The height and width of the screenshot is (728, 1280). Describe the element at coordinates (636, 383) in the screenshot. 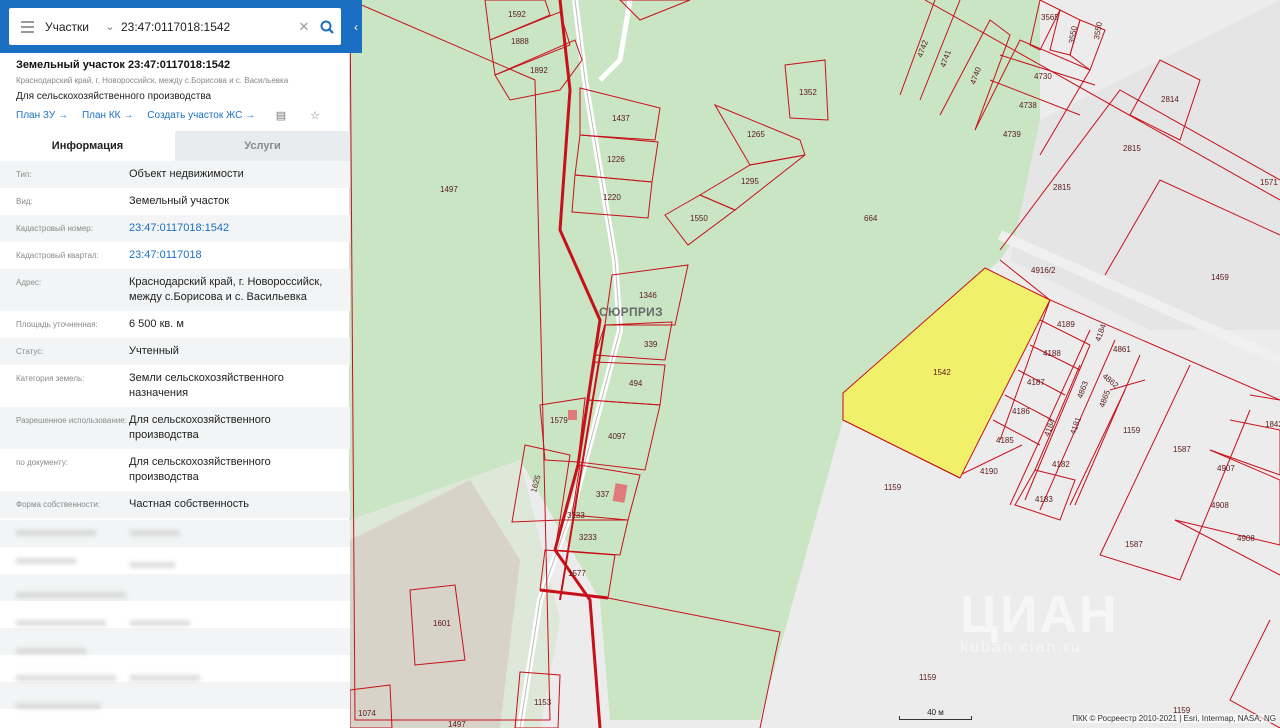

I see `svg-text: 494` at that location.